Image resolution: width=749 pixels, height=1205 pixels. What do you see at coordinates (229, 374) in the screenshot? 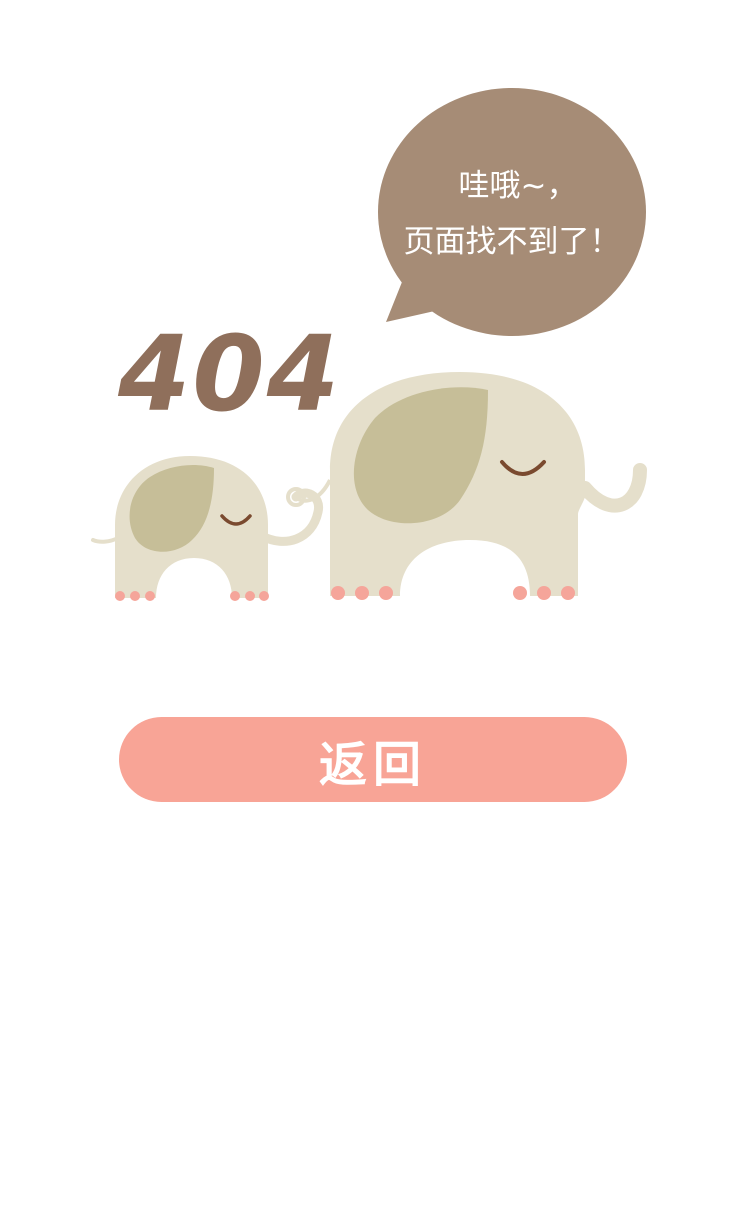
I see `error-code: 404` at bounding box center [229, 374].